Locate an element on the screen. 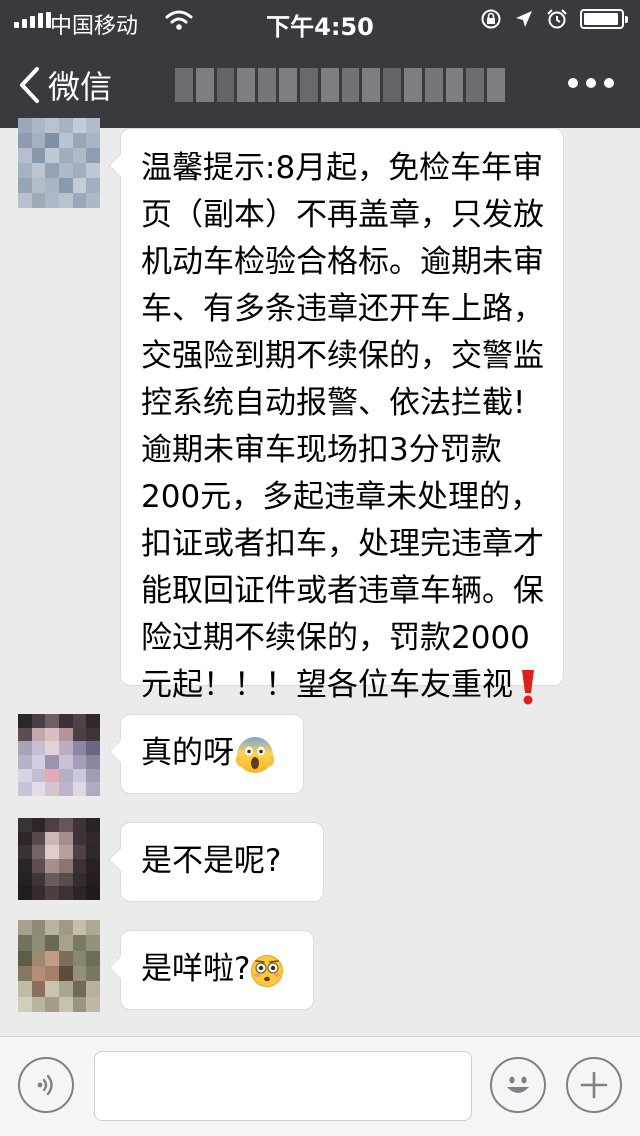 This screenshot has height=1136, width=640. flushed-face-icon is located at coordinates (267, 970).